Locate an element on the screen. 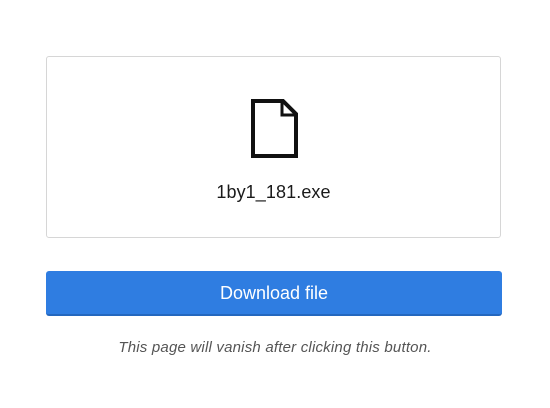  file-name: 1by1_181.exe is located at coordinates (273, 192).